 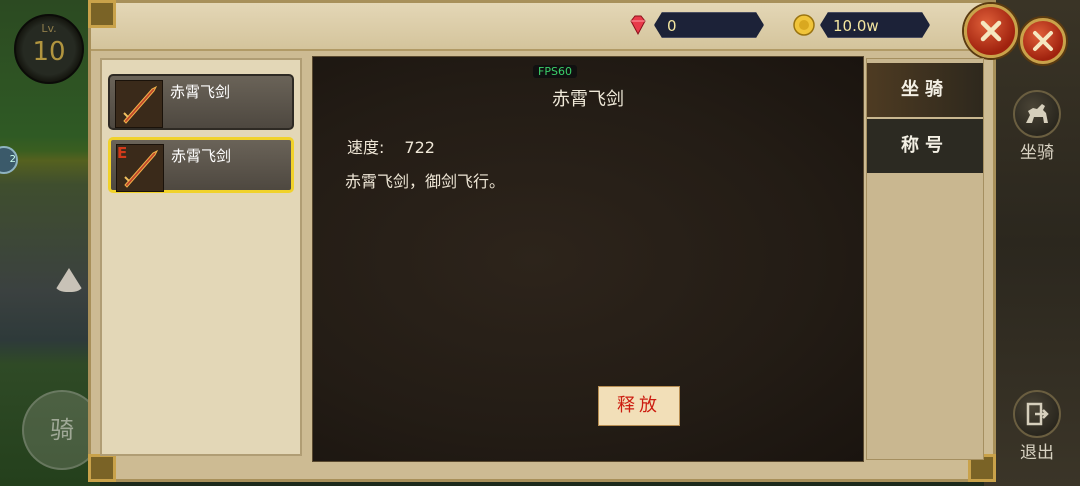 I want to click on category-tabs: 坐骑 称号, so click(x=925, y=259).